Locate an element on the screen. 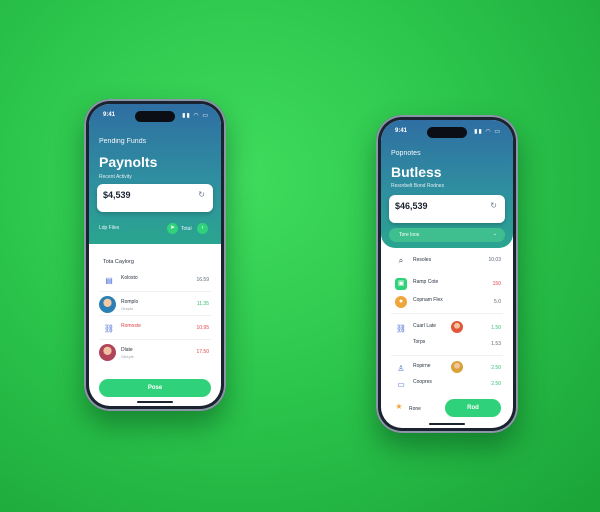 Image resolution: width=600 pixels, height=512 pixels. list-item: ● Copnam Flex 5.0 is located at coordinates (447, 303).